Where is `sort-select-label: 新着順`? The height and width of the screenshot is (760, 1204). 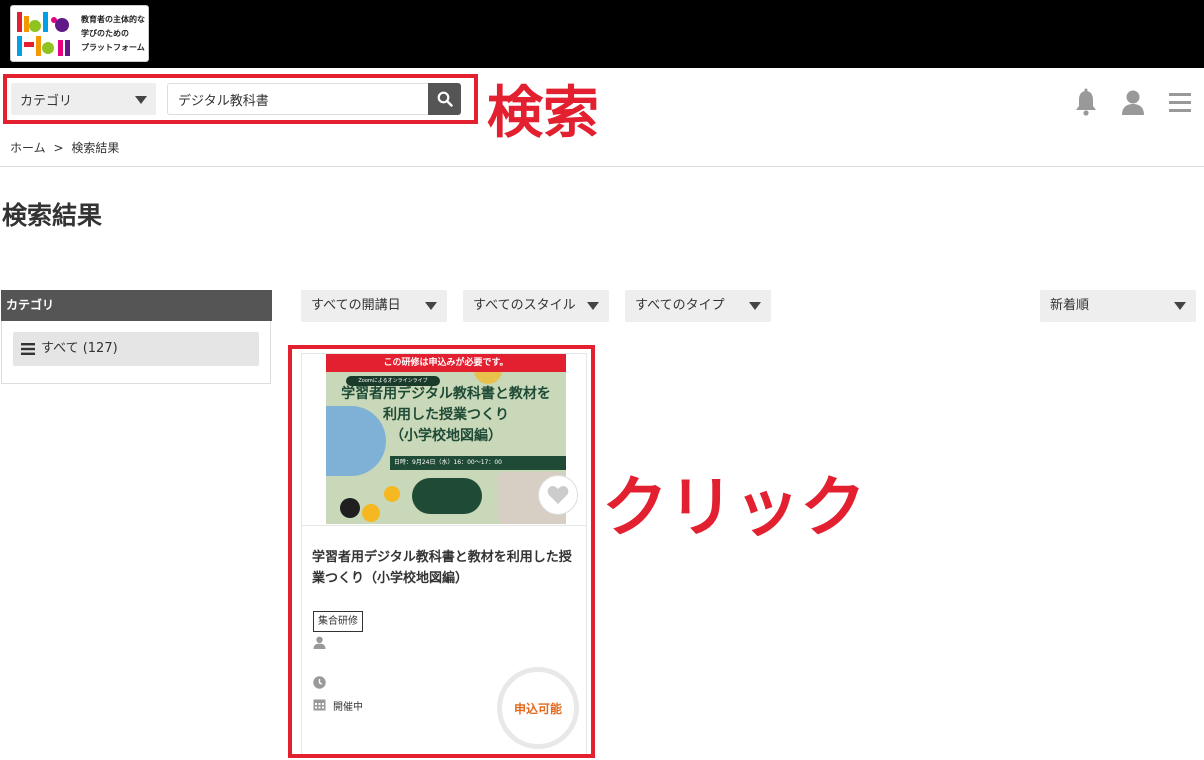
sort-select-label: 新着順 is located at coordinates (1070, 305).